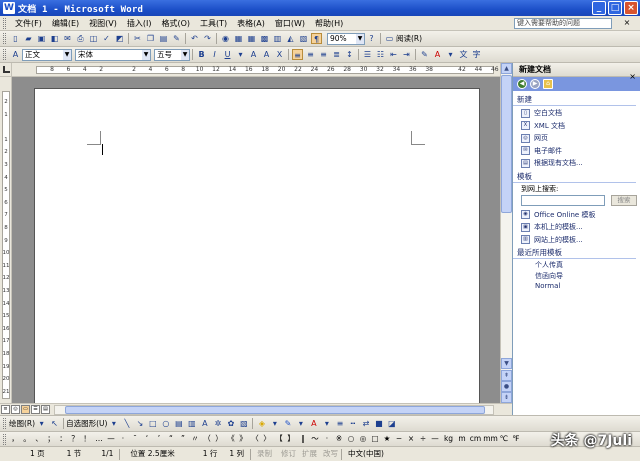 The height and width of the screenshot is (461, 640). I want to click on symbol-button: 【, so click(279, 439).